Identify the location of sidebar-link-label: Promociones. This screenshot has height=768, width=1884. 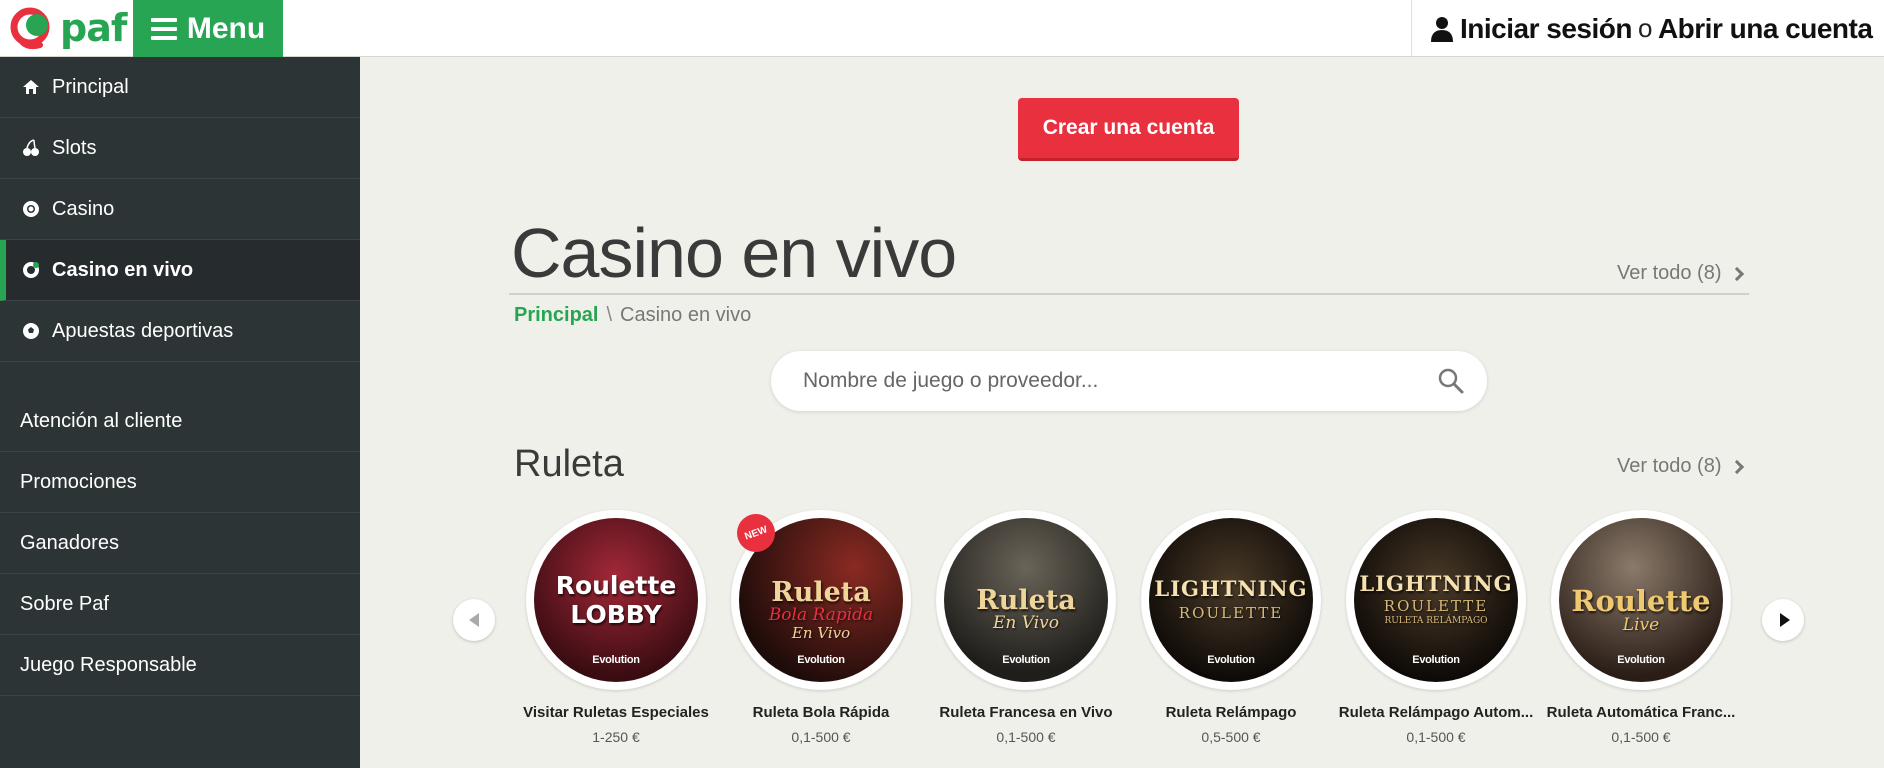
(78, 481).